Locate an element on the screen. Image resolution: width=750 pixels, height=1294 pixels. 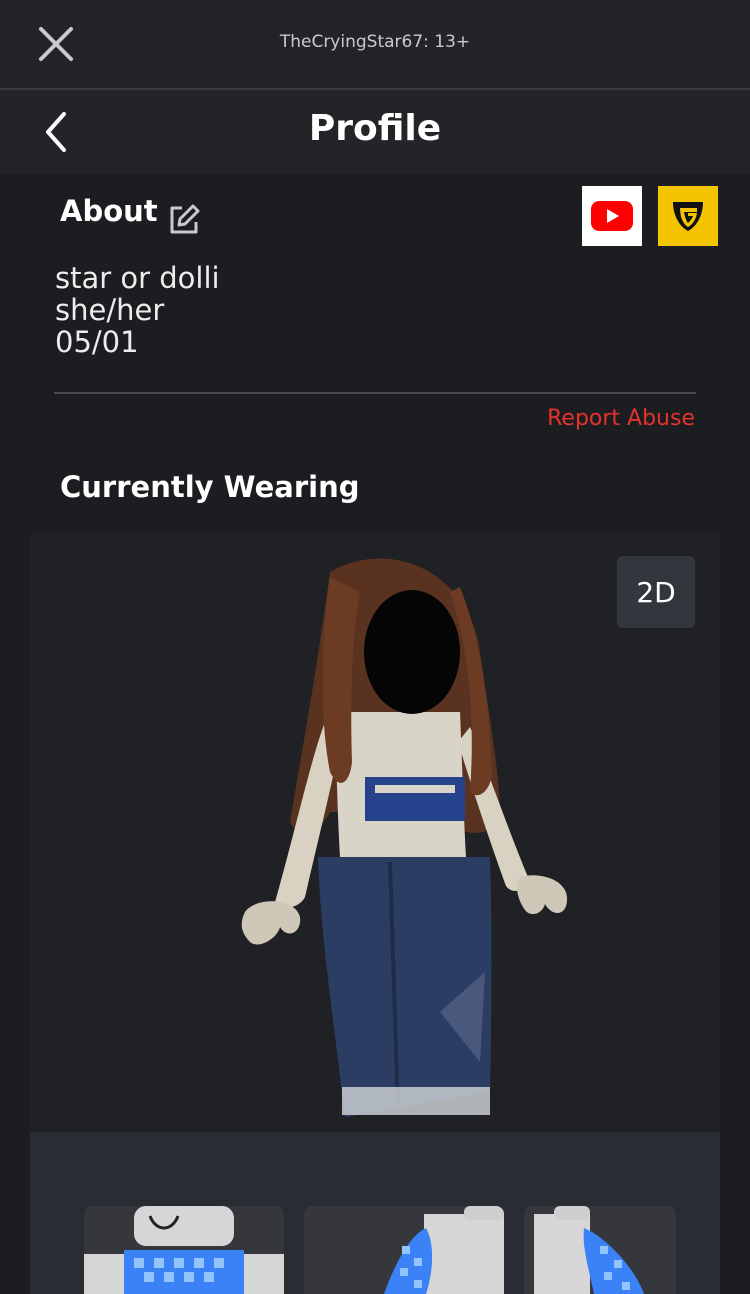
edit-icon is located at coordinates (184, 220).